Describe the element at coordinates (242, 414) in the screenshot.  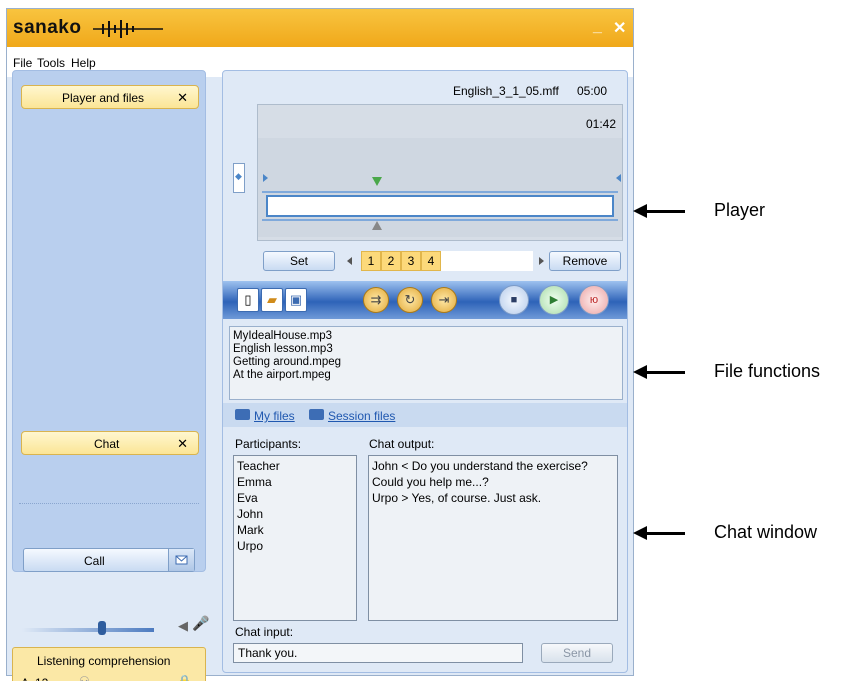
I see `my-files-icon` at that location.